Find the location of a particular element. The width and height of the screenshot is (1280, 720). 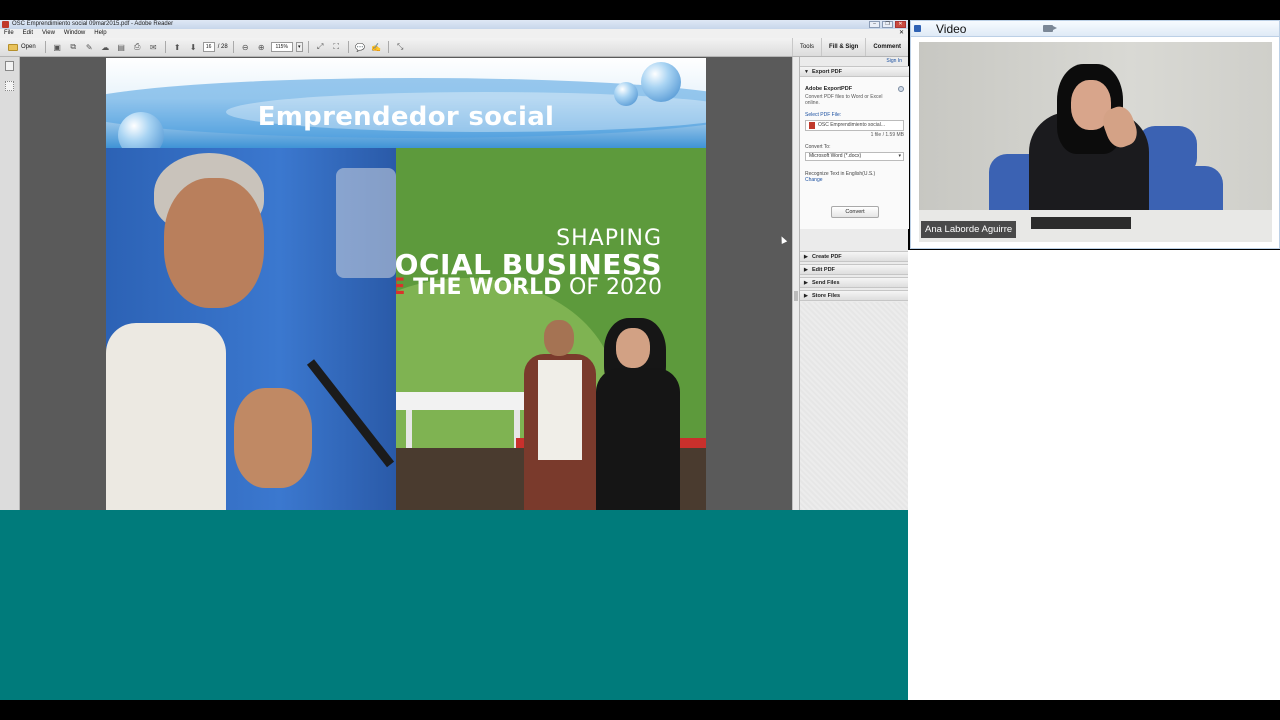

highlight-icon: ✍ is located at coordinates (376, 47).